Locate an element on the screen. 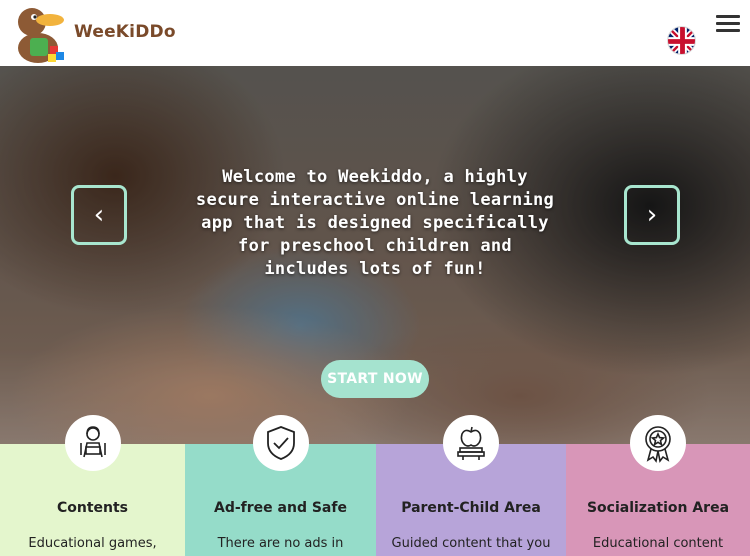 The width and height of the screenshot is (750, 556). feature-title: Parent-Child Area is located at coordinates (471, 508).